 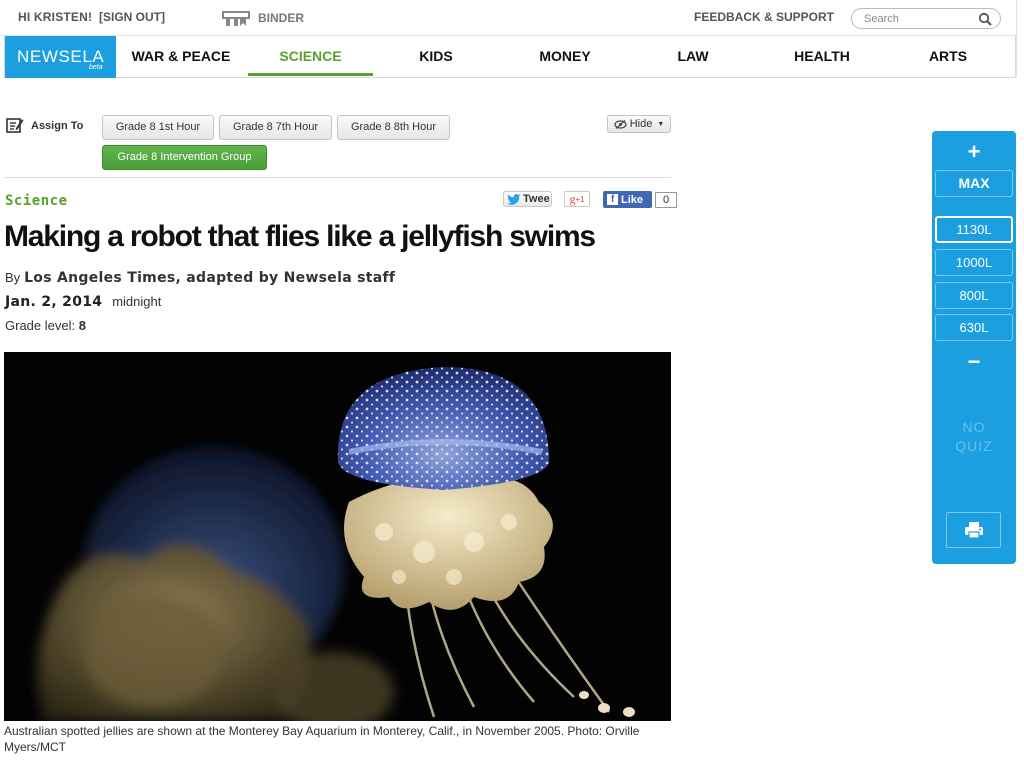 What do you see at coordinates (974, 295) in the screenshot?
I see `level-800l-button: 800L` at bounding box center [974, 295].